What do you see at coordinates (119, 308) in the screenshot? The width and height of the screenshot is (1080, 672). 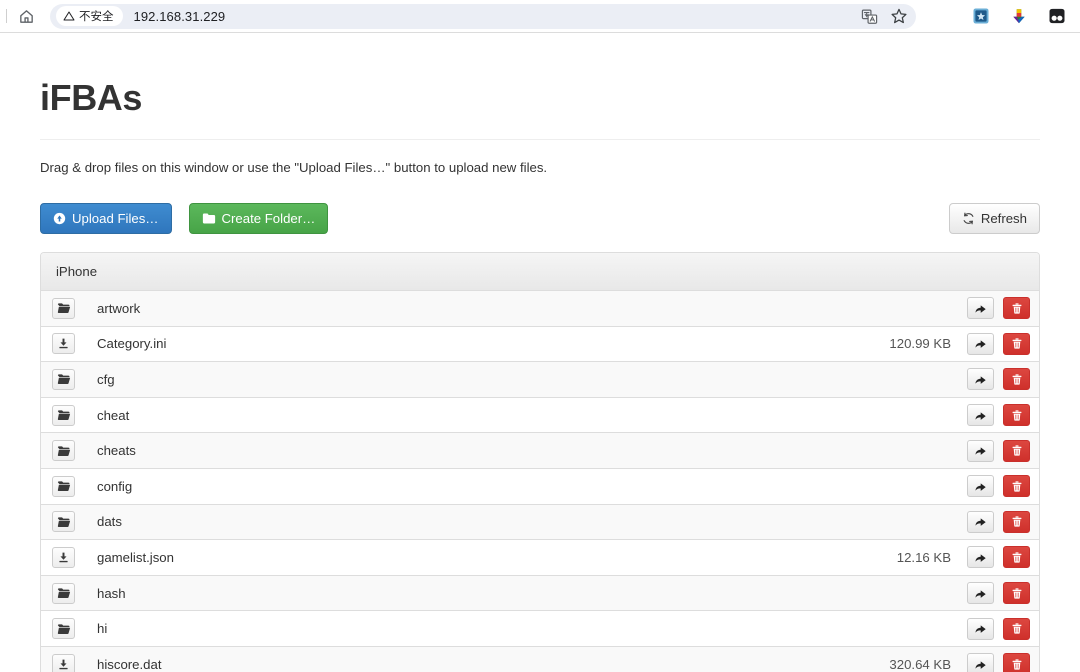 I see `file-name: artwork` at bounding box center [119, 308].